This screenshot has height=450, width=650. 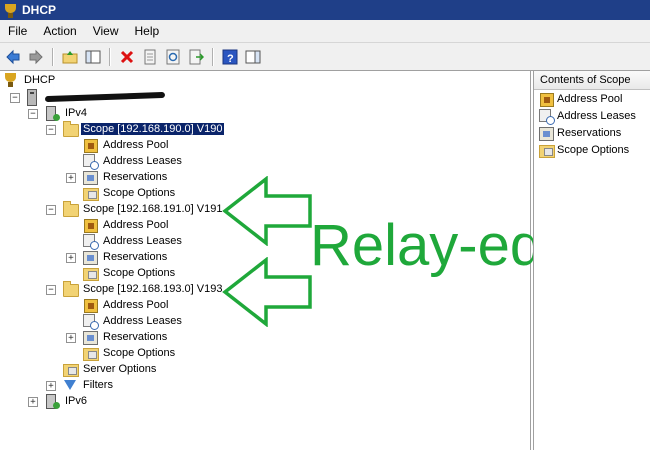 What do you see at coordinates (596, 115) in the screenshot?
I see `list-item-label: Address Leases` at bounding box center [596, 115].